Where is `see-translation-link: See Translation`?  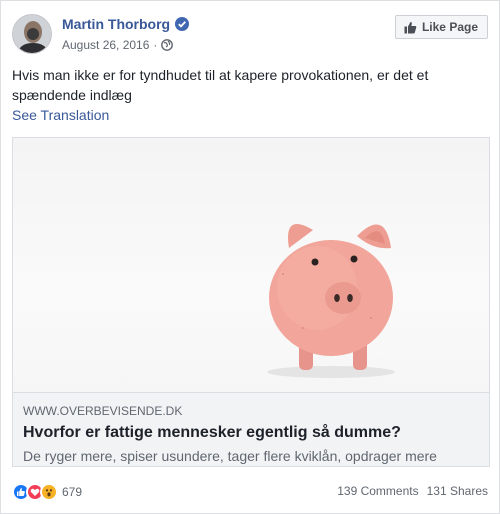 see-translation-link: See Translation is located at coordinates (60, 115).